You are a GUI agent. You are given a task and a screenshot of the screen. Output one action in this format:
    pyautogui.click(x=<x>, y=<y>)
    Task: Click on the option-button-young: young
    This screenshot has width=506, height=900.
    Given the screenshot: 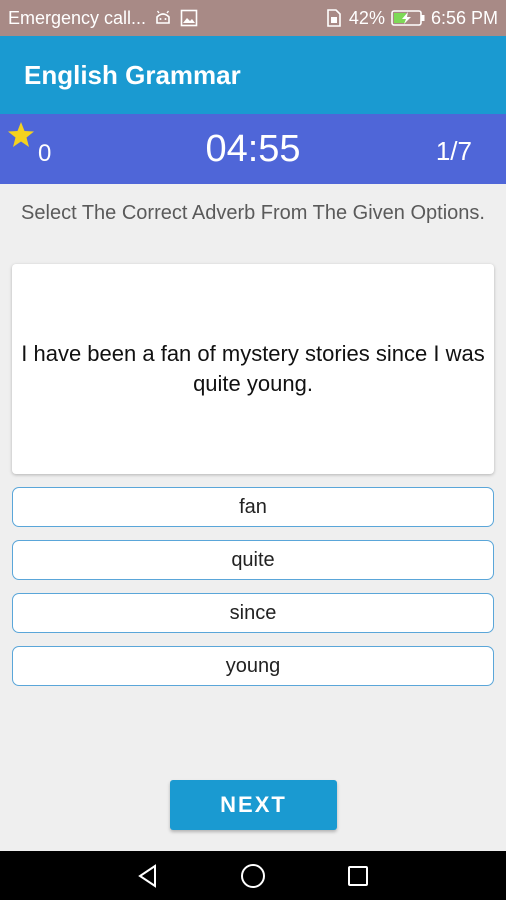 What is the action you would take?
    pyautogui.click(x=253, y=666)
    